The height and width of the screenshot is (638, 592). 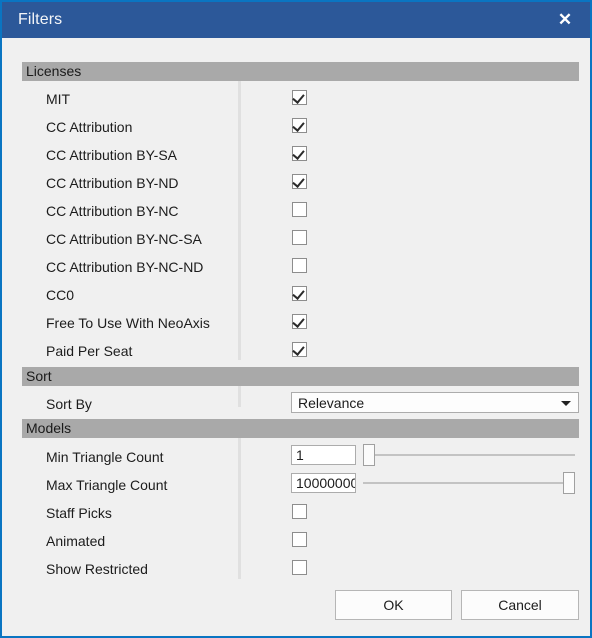 I want to click on column-divider-licenses, so click(x=239, y=212).